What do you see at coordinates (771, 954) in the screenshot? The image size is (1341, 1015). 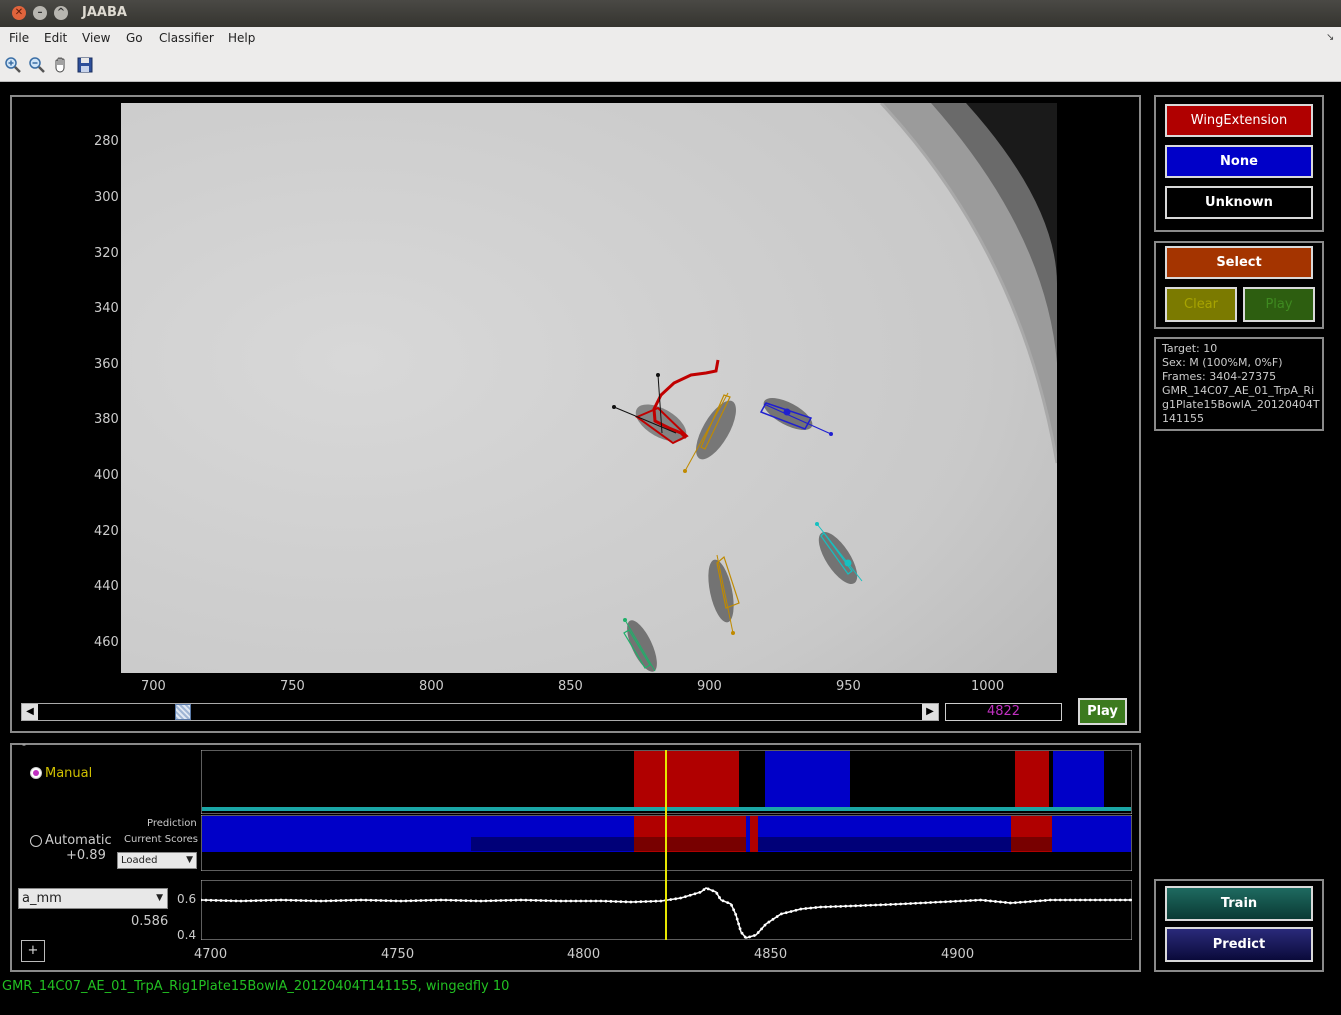 I see `timeline-x-tick-label: 4850` at bounding box center [771, 954].